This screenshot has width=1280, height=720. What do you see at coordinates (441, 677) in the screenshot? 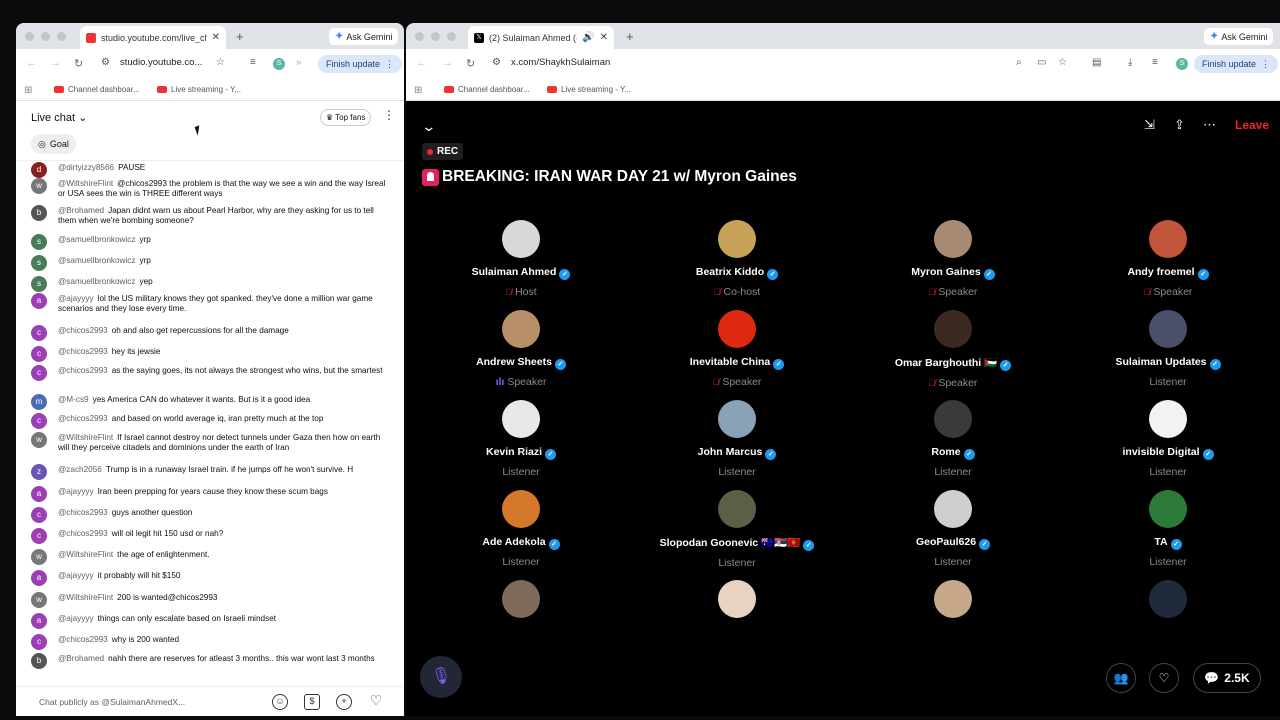
I see `microphone-icon: 🎙` at bounding box center [441, 677].